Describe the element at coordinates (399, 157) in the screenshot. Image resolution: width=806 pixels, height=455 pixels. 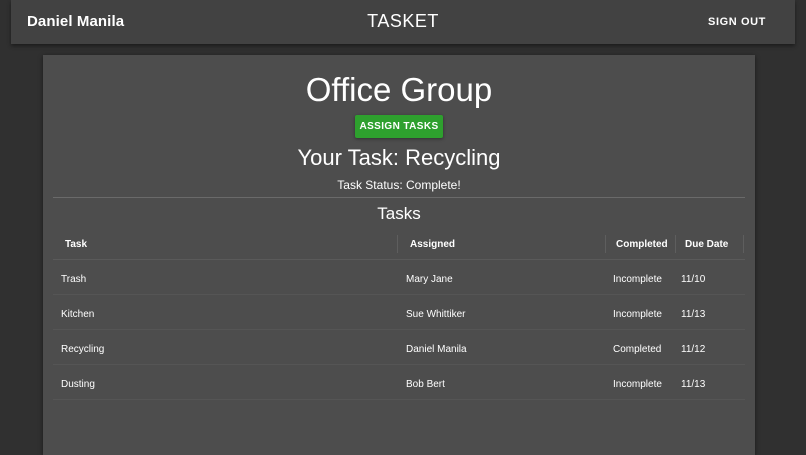
I see `your-task-heading: Your Task: Recycling` at that location.